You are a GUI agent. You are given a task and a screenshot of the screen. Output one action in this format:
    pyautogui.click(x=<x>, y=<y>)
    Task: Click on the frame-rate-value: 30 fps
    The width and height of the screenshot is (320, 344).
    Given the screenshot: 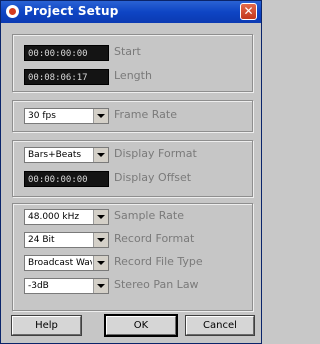 What is the action you would take?
    pyautogui.click(x=42, y=116)
    